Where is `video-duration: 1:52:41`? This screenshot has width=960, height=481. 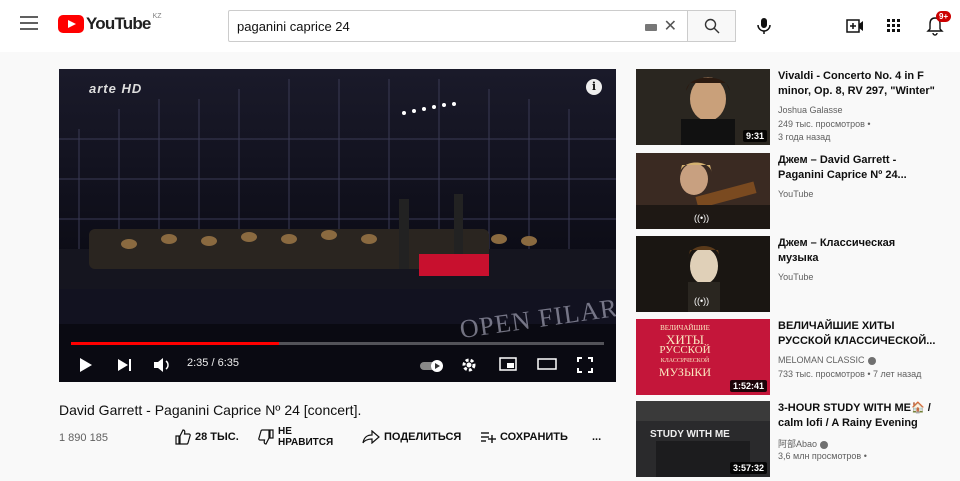
video-duration: 1:52:41 is located at coordinates (748, 386).